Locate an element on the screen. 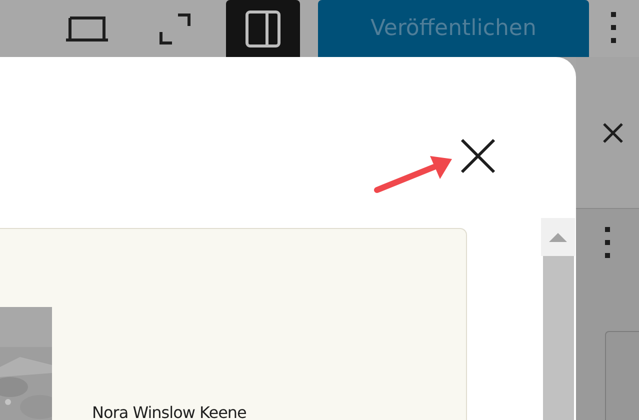  sidebar-icon is located at coordinates (263, 29).